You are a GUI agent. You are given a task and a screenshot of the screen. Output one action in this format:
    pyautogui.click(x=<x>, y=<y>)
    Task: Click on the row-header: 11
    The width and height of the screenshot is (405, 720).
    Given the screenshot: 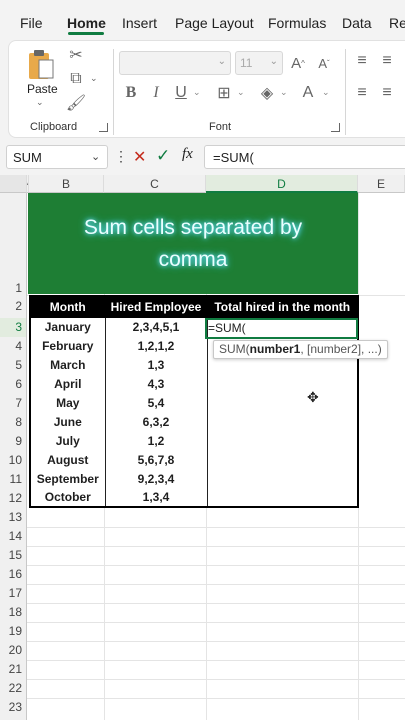 What is the action you would take?
    pyautogui.click(x=13, y=479)
    